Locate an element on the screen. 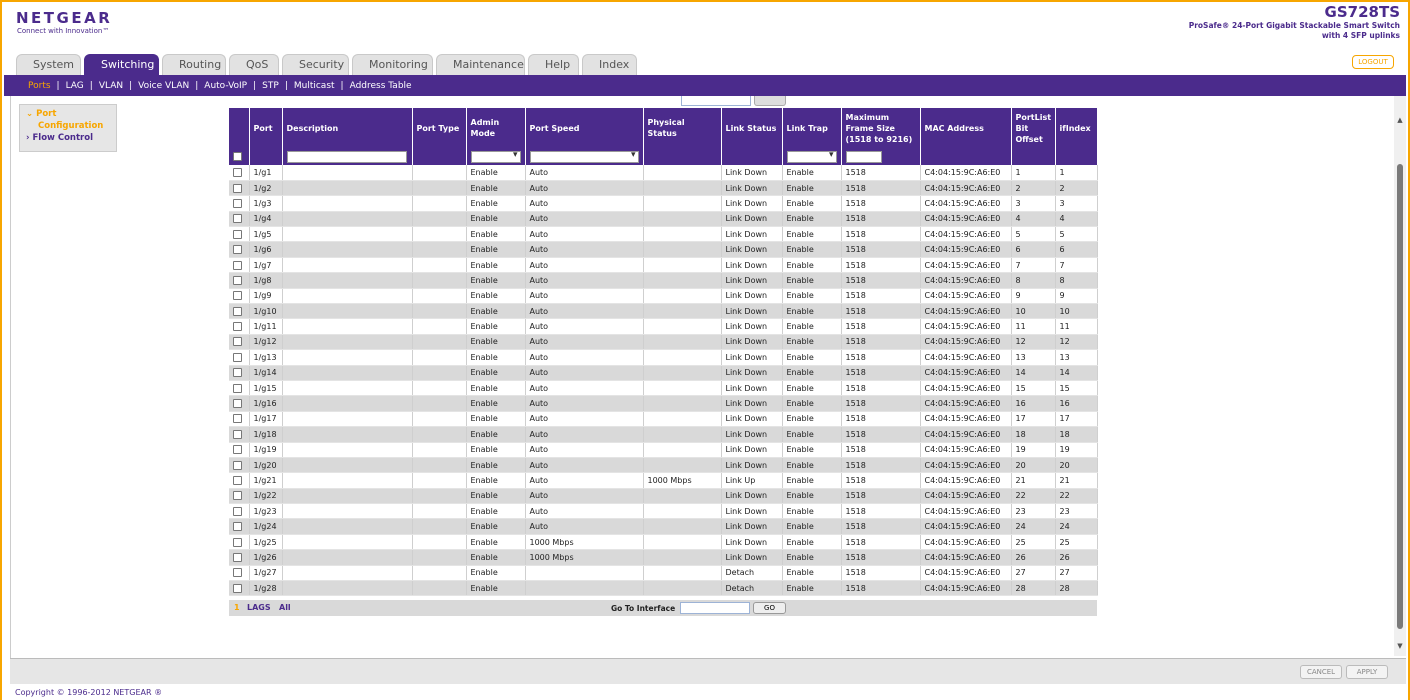 The width and height of the screenshot is (1410, 700). subnav-auto-voip: Auto-VoIP is located at coordinates (225, 86).